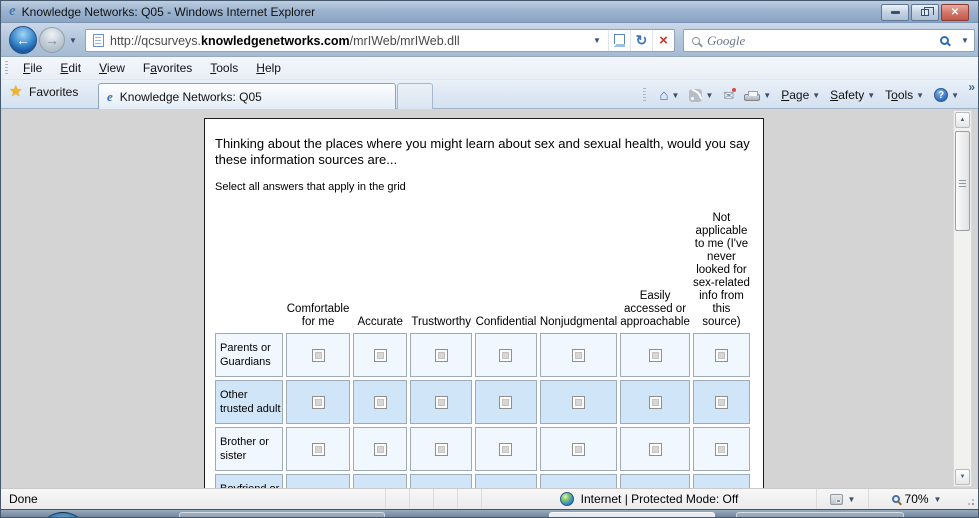 This screenshot has width=979, height=518. What do you see at coordinates (916, 499) in the screenshot?
I see `zoom-control: 70% ▼` at bounding box center [916, 499].